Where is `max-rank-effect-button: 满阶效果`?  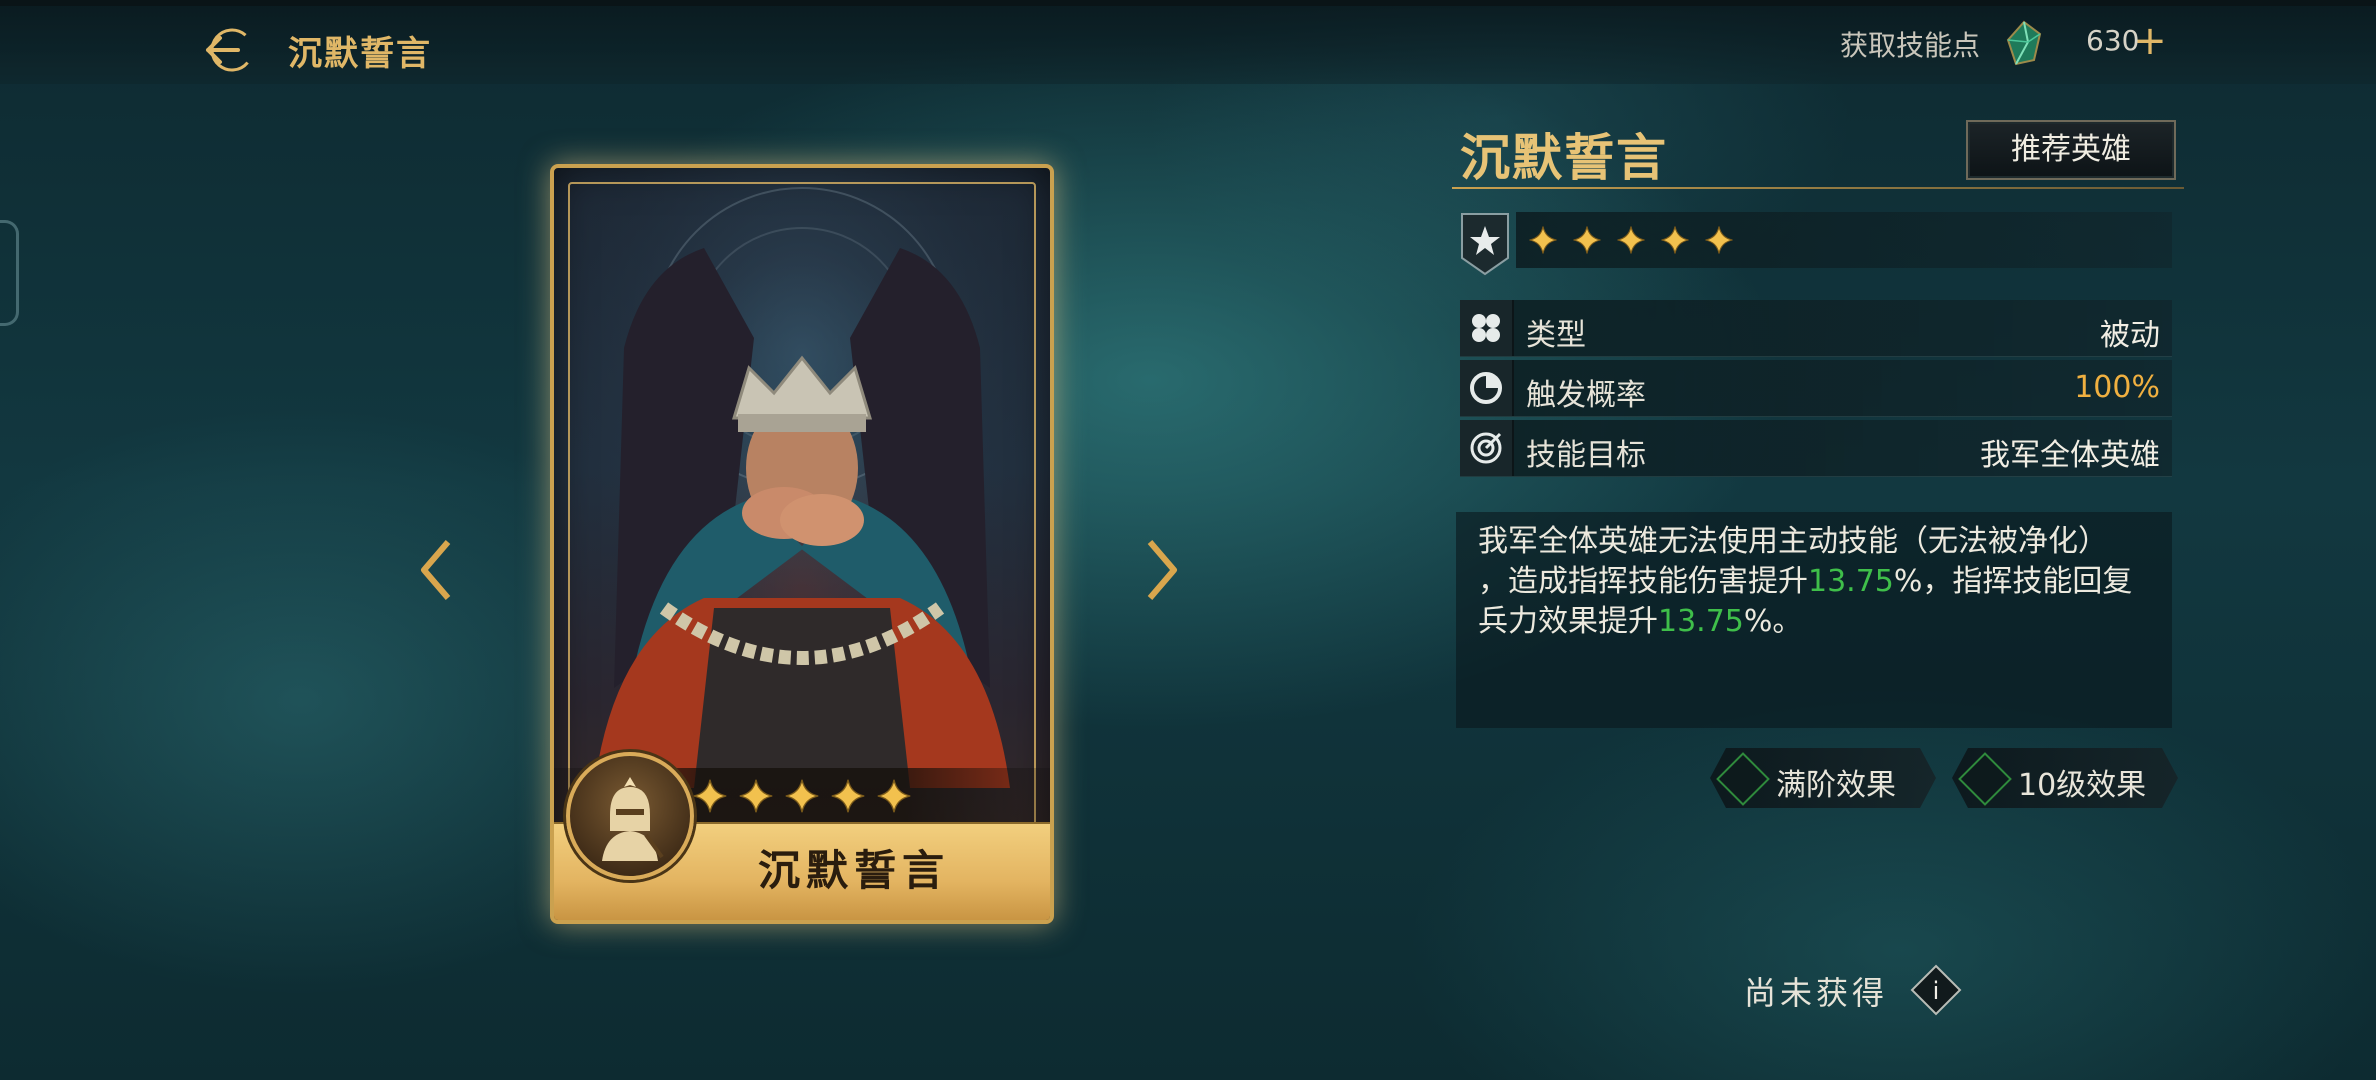 max-rank-effect-button: 满阶效果 is located at coordinates (1823, 778).